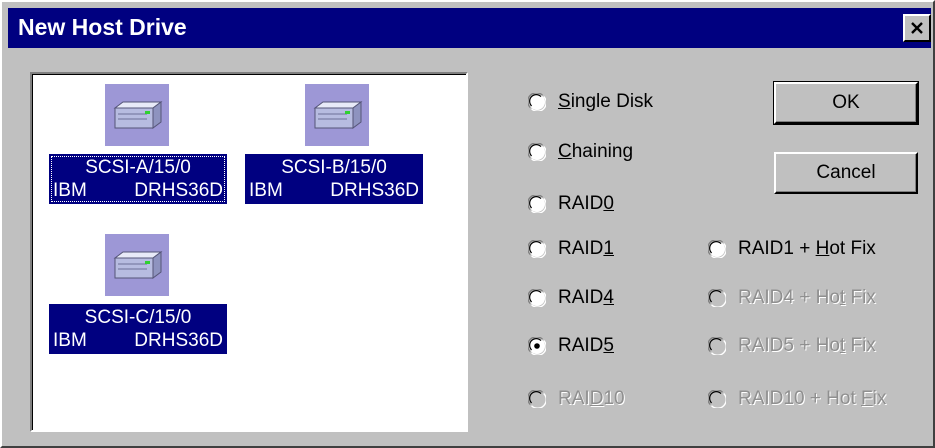  What do you see at coordinates (586, 297) in the screenshot?
I see `radio-label: RAID4` at bounding box center [586, 297].